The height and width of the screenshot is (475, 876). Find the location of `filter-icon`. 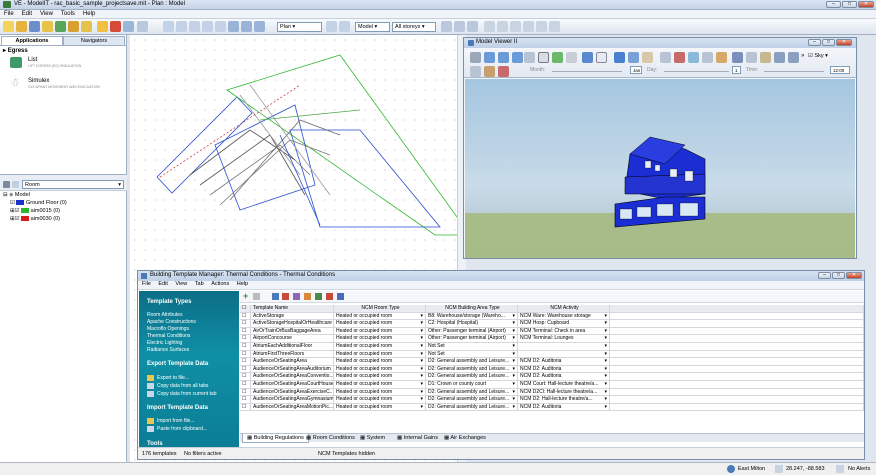

filter-icon is located at coordinates (15, 184).